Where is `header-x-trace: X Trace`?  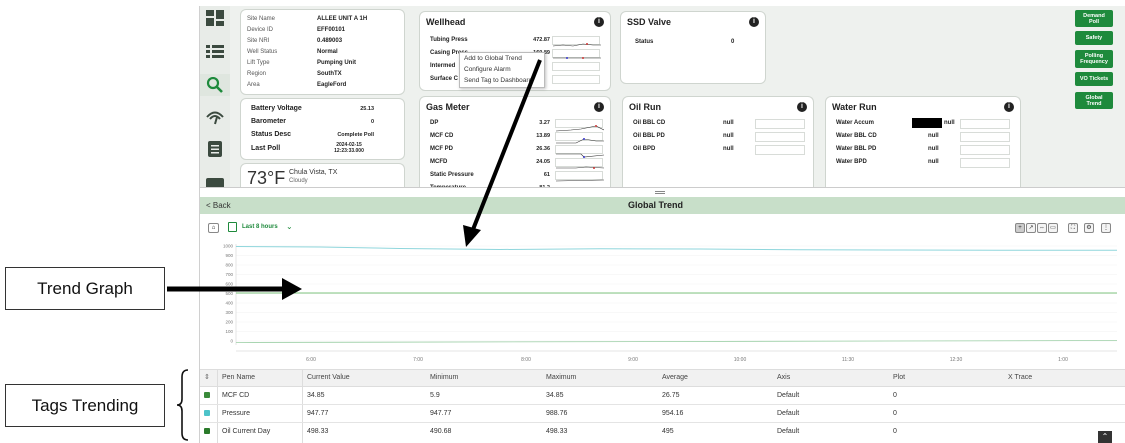
header-x-trace: X Trace is located at coordinates (1020, 377).